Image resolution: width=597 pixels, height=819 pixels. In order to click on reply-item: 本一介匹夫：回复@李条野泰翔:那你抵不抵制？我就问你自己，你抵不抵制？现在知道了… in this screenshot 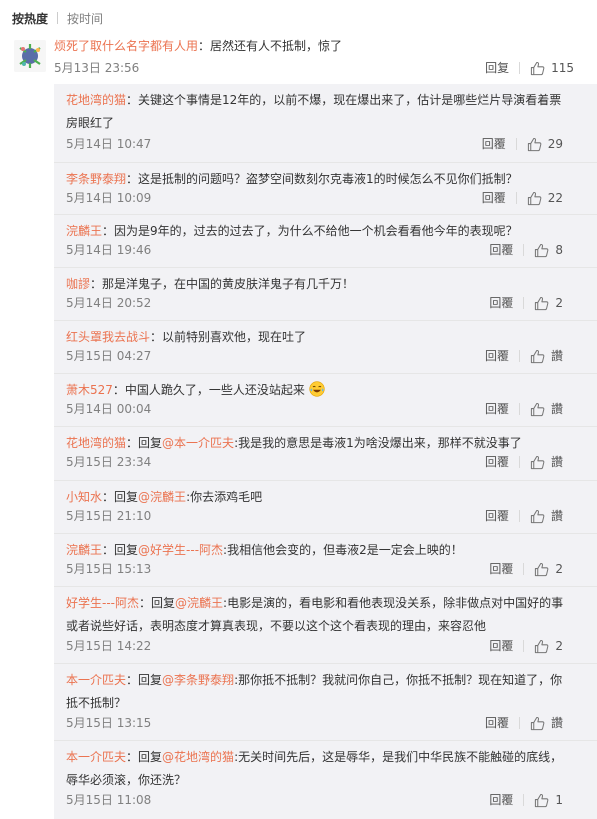, I will do `click(325, 702)`.